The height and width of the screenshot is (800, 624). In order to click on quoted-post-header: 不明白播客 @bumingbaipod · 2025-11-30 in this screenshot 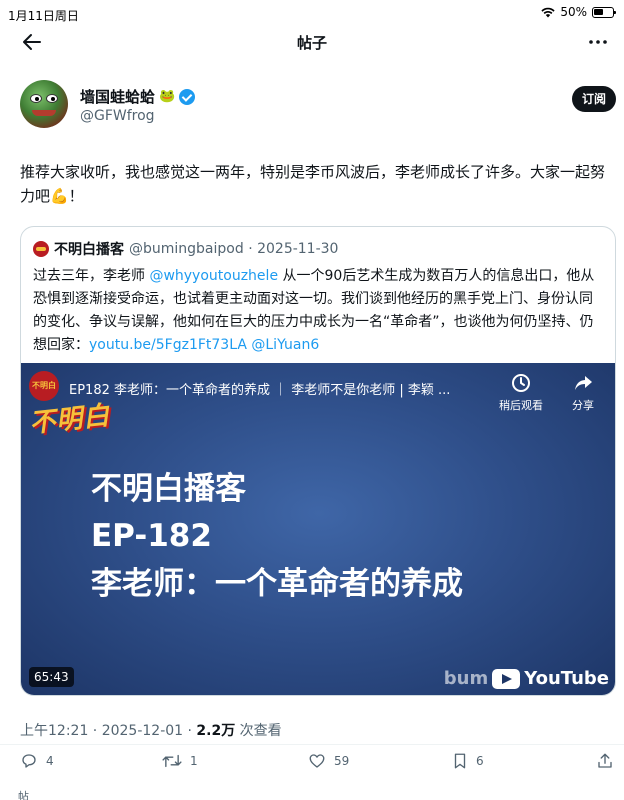, I will do `click(185, 249)`.